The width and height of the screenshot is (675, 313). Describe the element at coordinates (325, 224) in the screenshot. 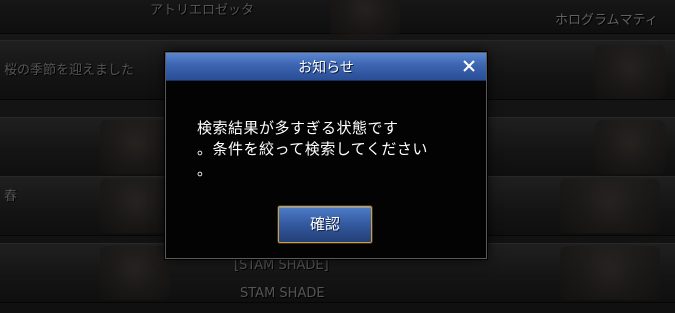

I see `confirm-button: 確認` at that location.